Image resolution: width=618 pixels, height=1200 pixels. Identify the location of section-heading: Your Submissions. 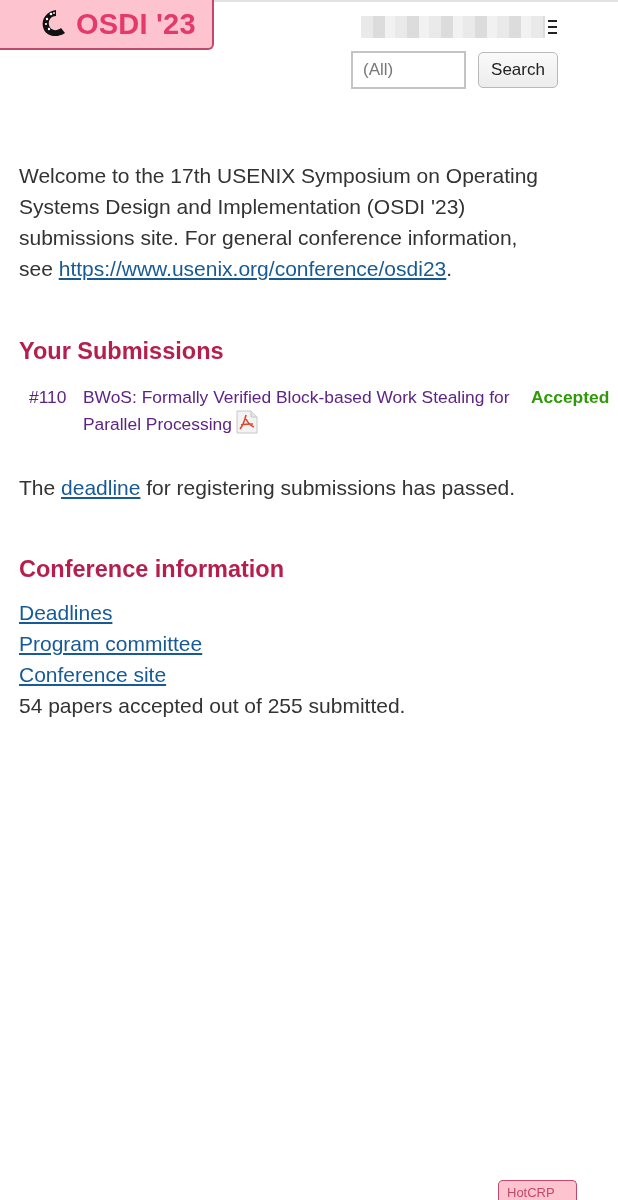
(122, 351).